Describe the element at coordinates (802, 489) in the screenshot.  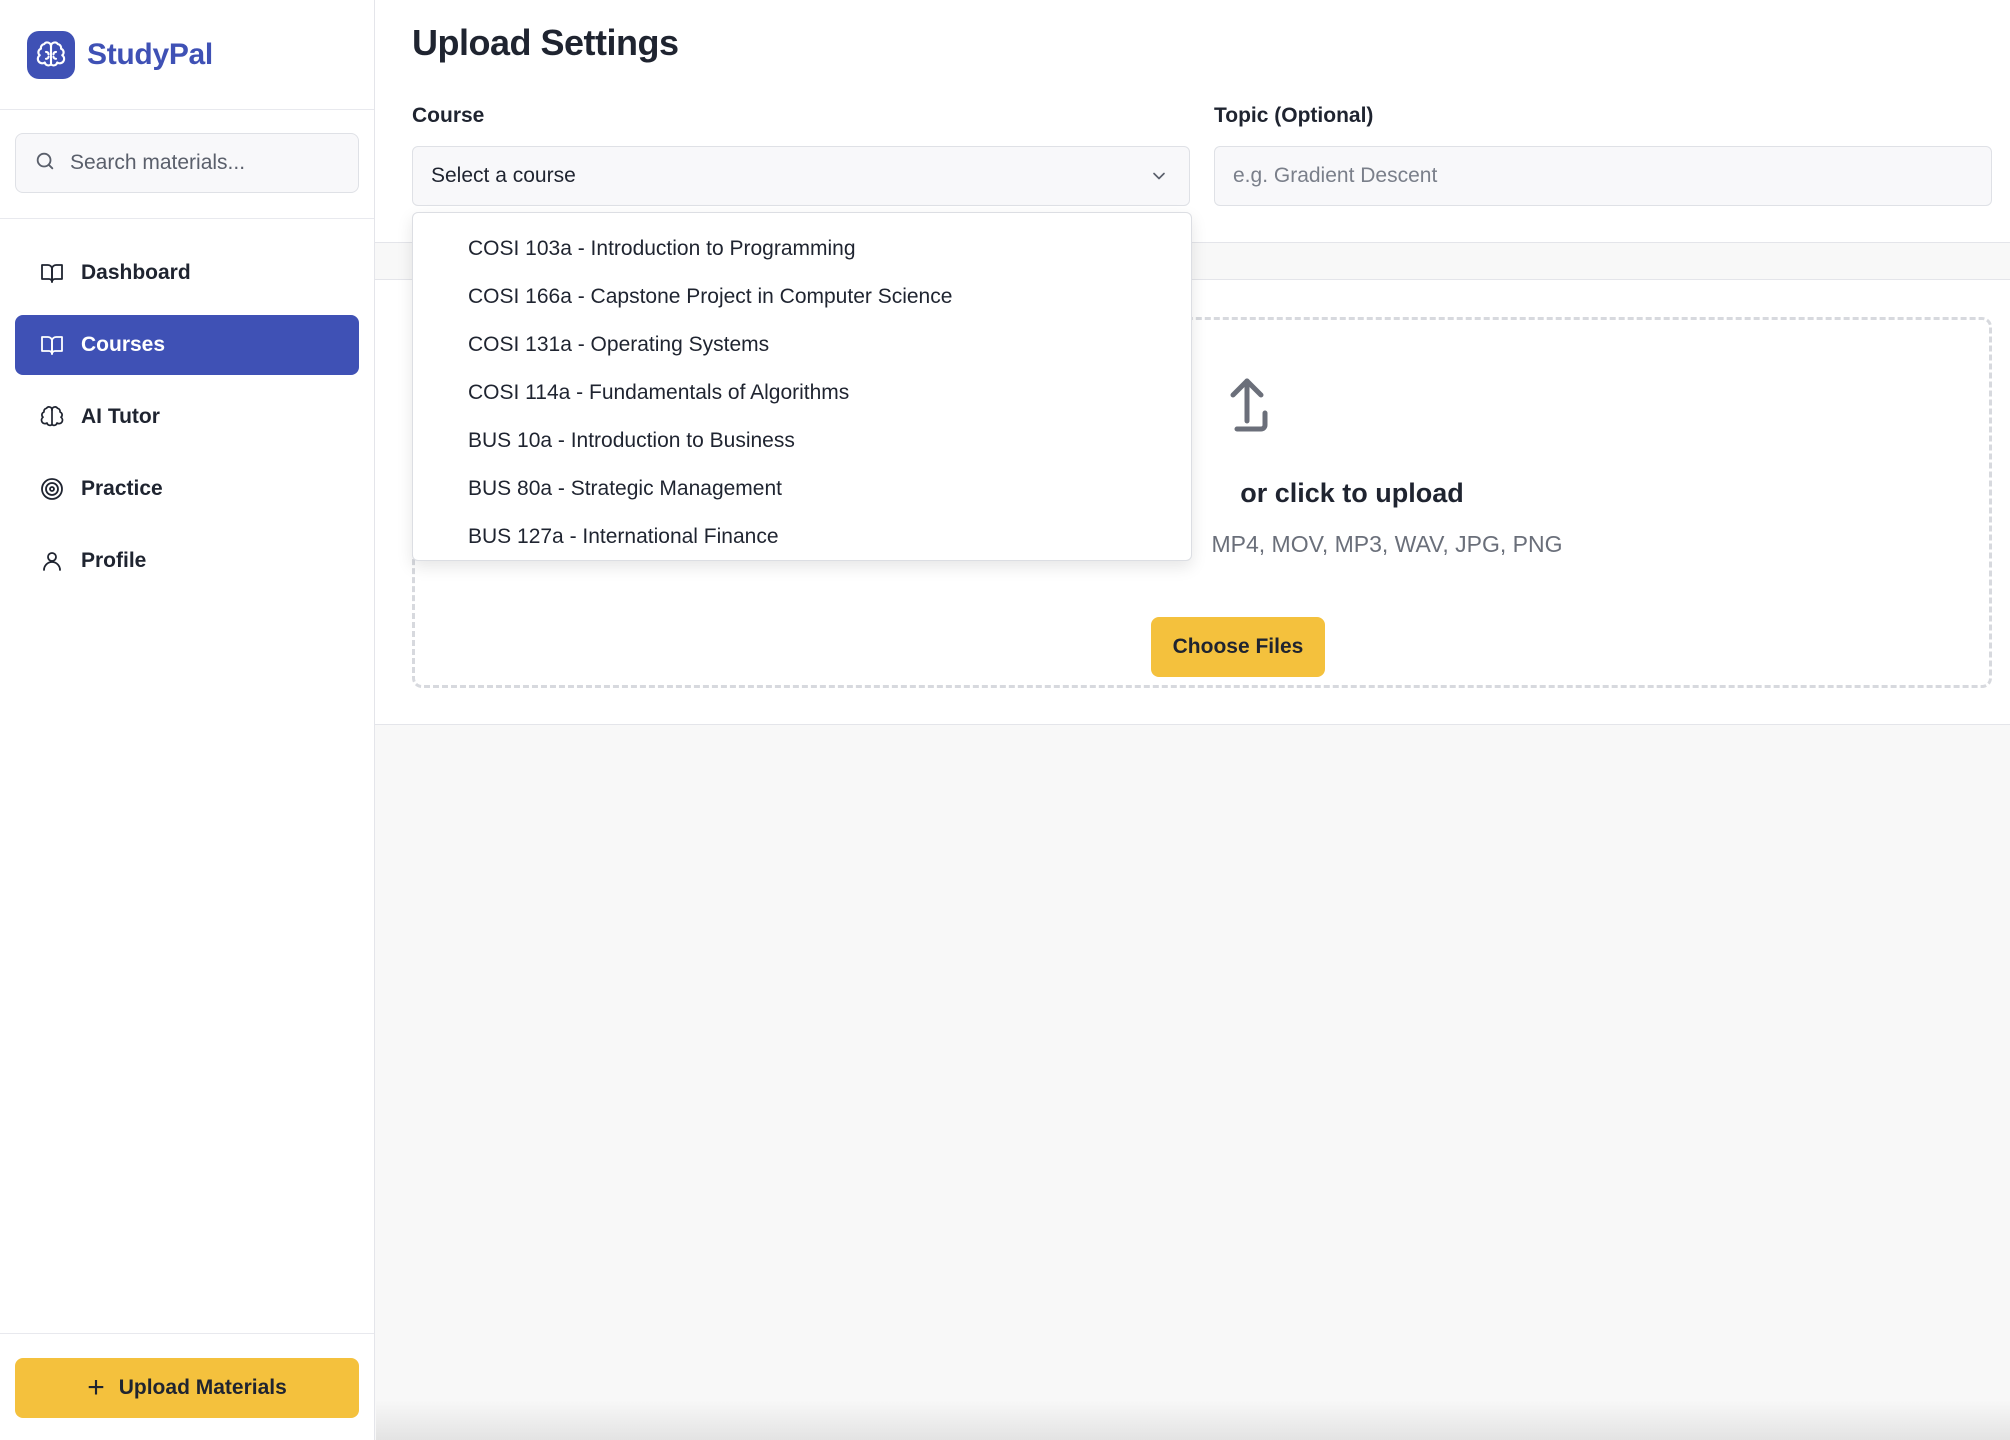
I see `course-option: BUS 80a - Strategic Management` at that location.